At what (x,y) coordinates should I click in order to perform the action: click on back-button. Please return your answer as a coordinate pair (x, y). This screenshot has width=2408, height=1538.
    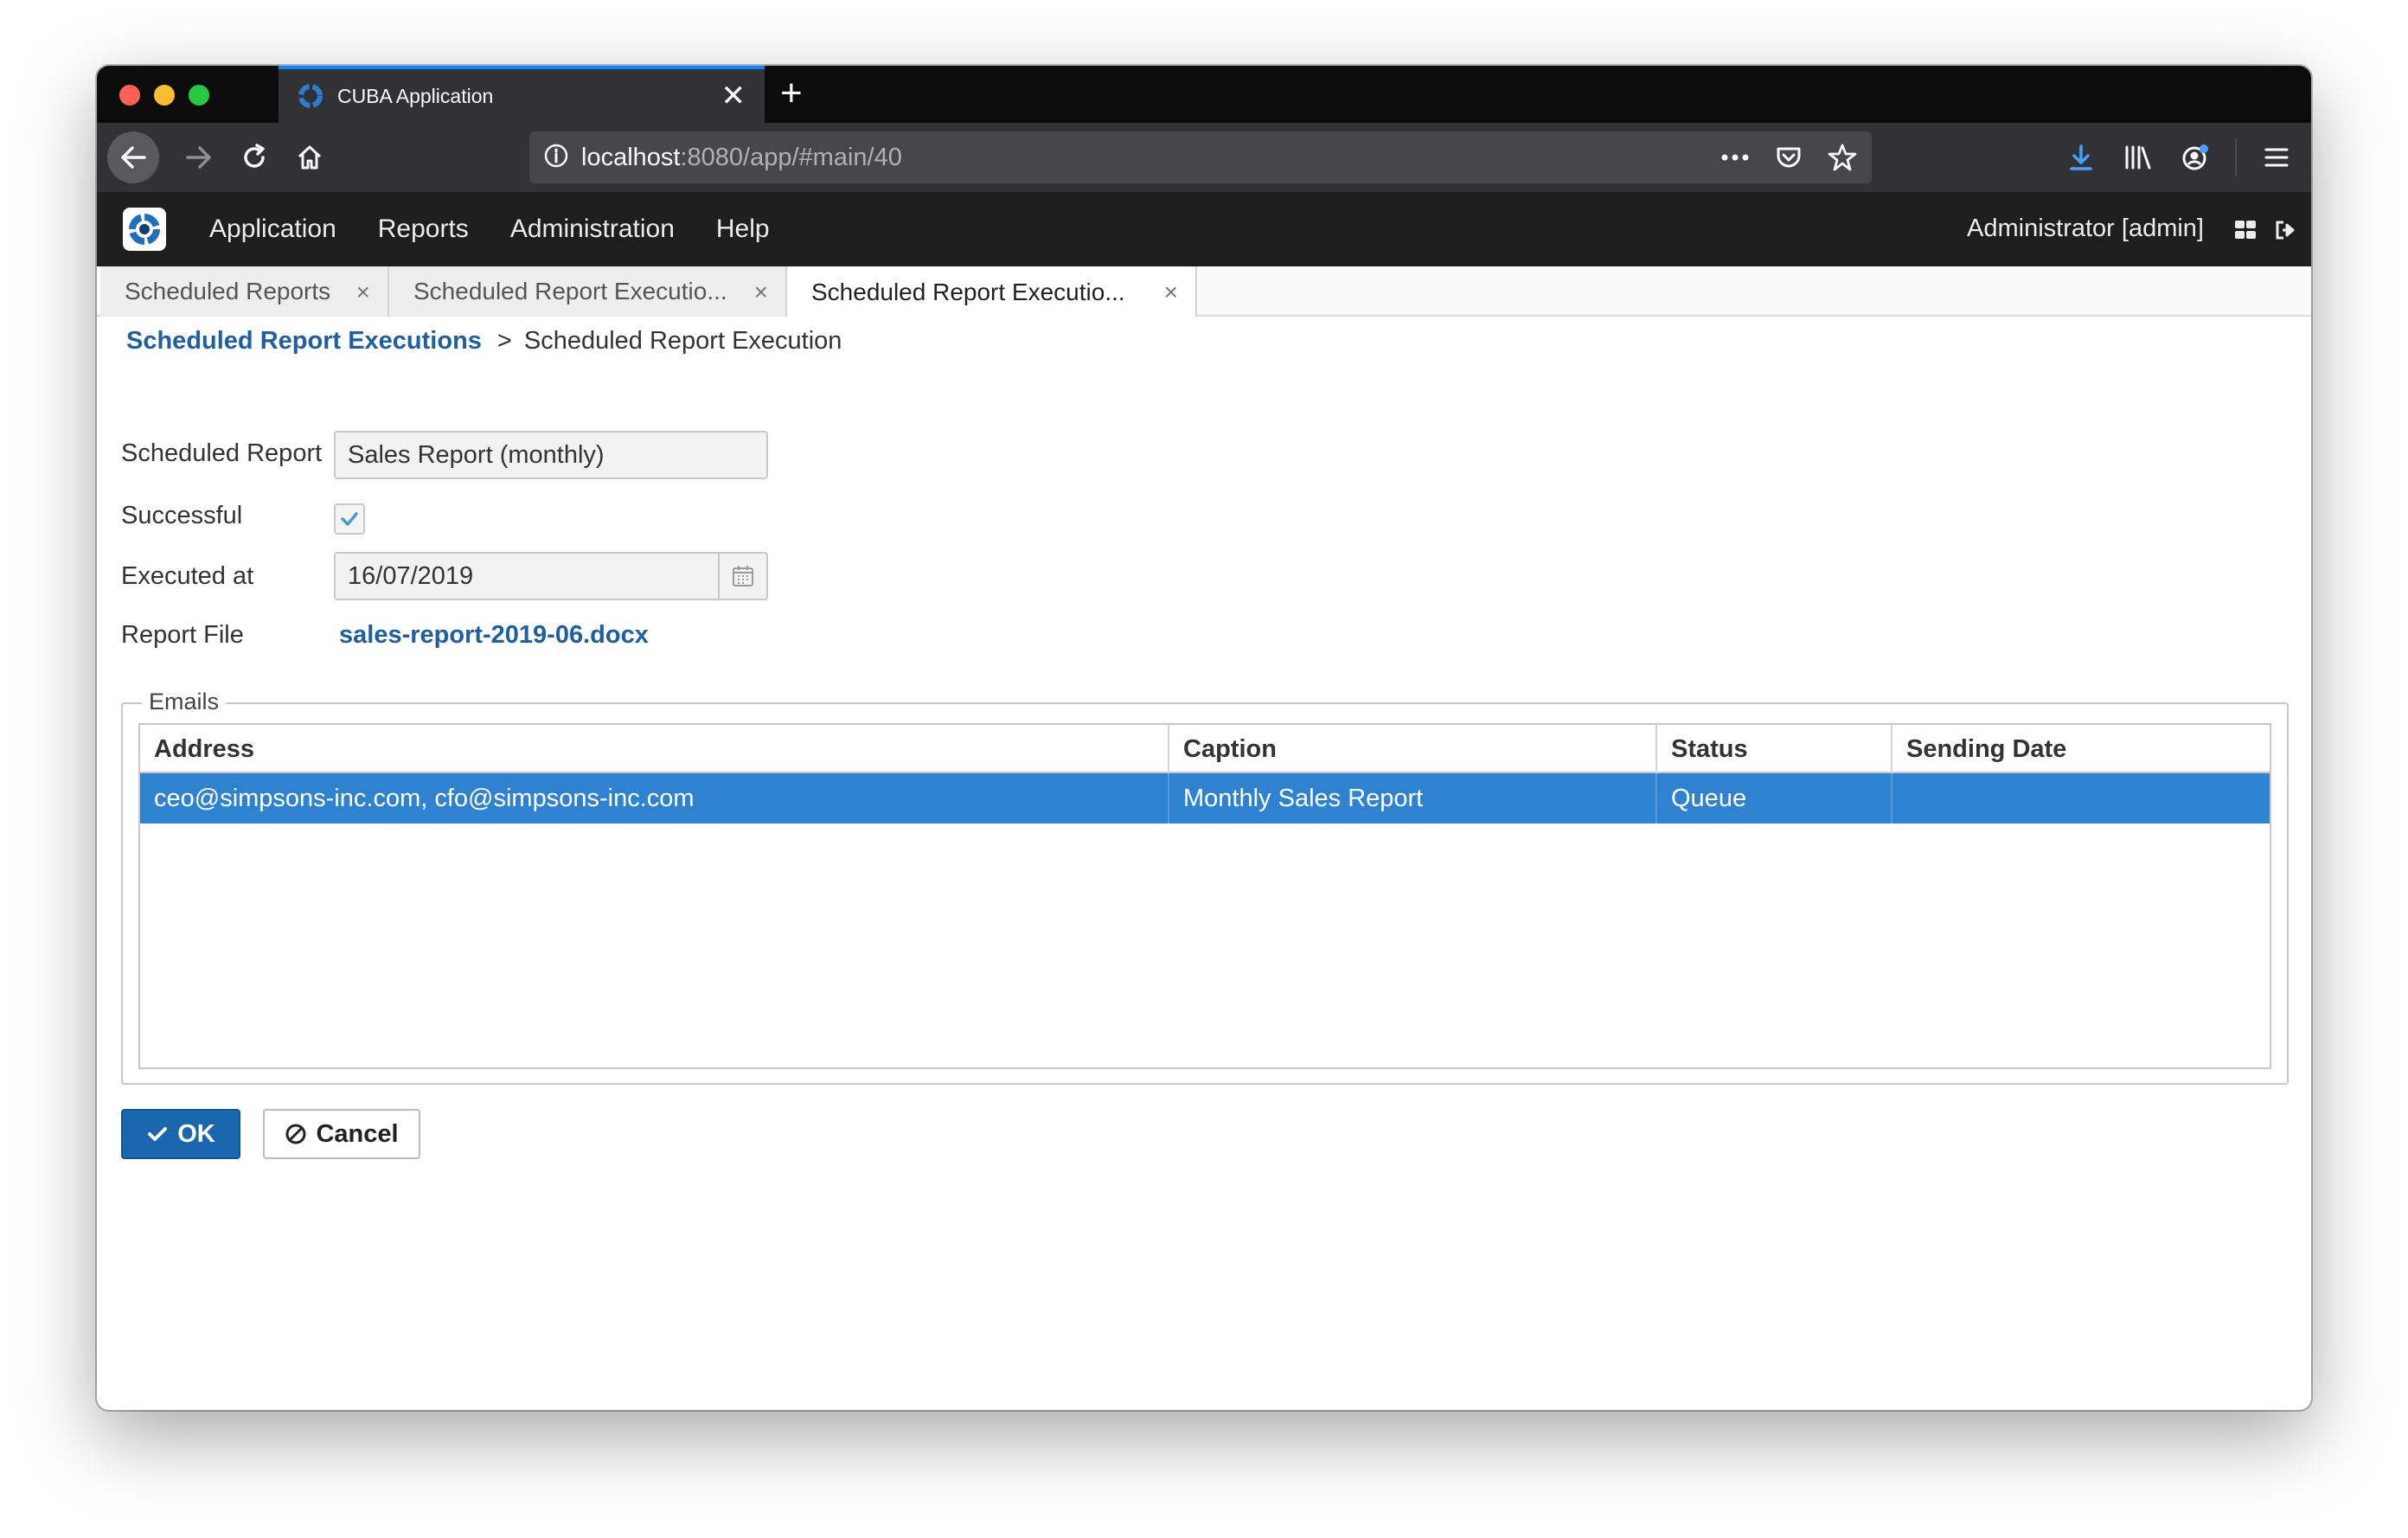
    Looking at the image, I should click on (133, 157).